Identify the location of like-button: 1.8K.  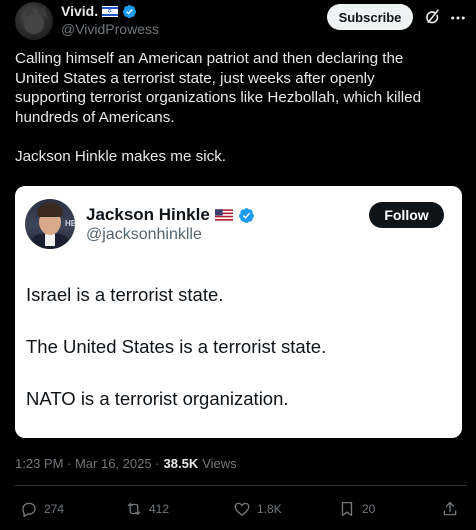
(257, 509).